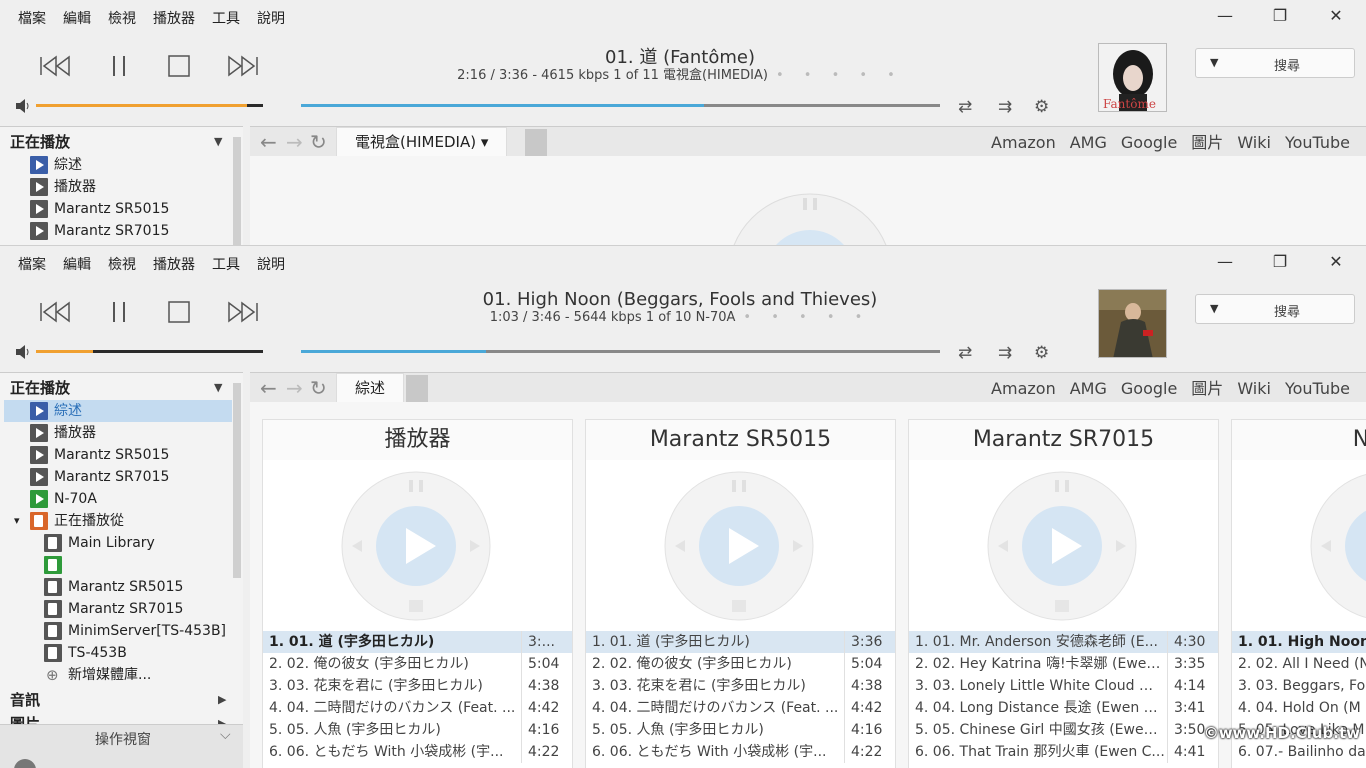  I want to click on track-row: 2. 02. Hey Katrina 嗨!卡翠娜 (Ewen... 3:35, so click(1063, 664).